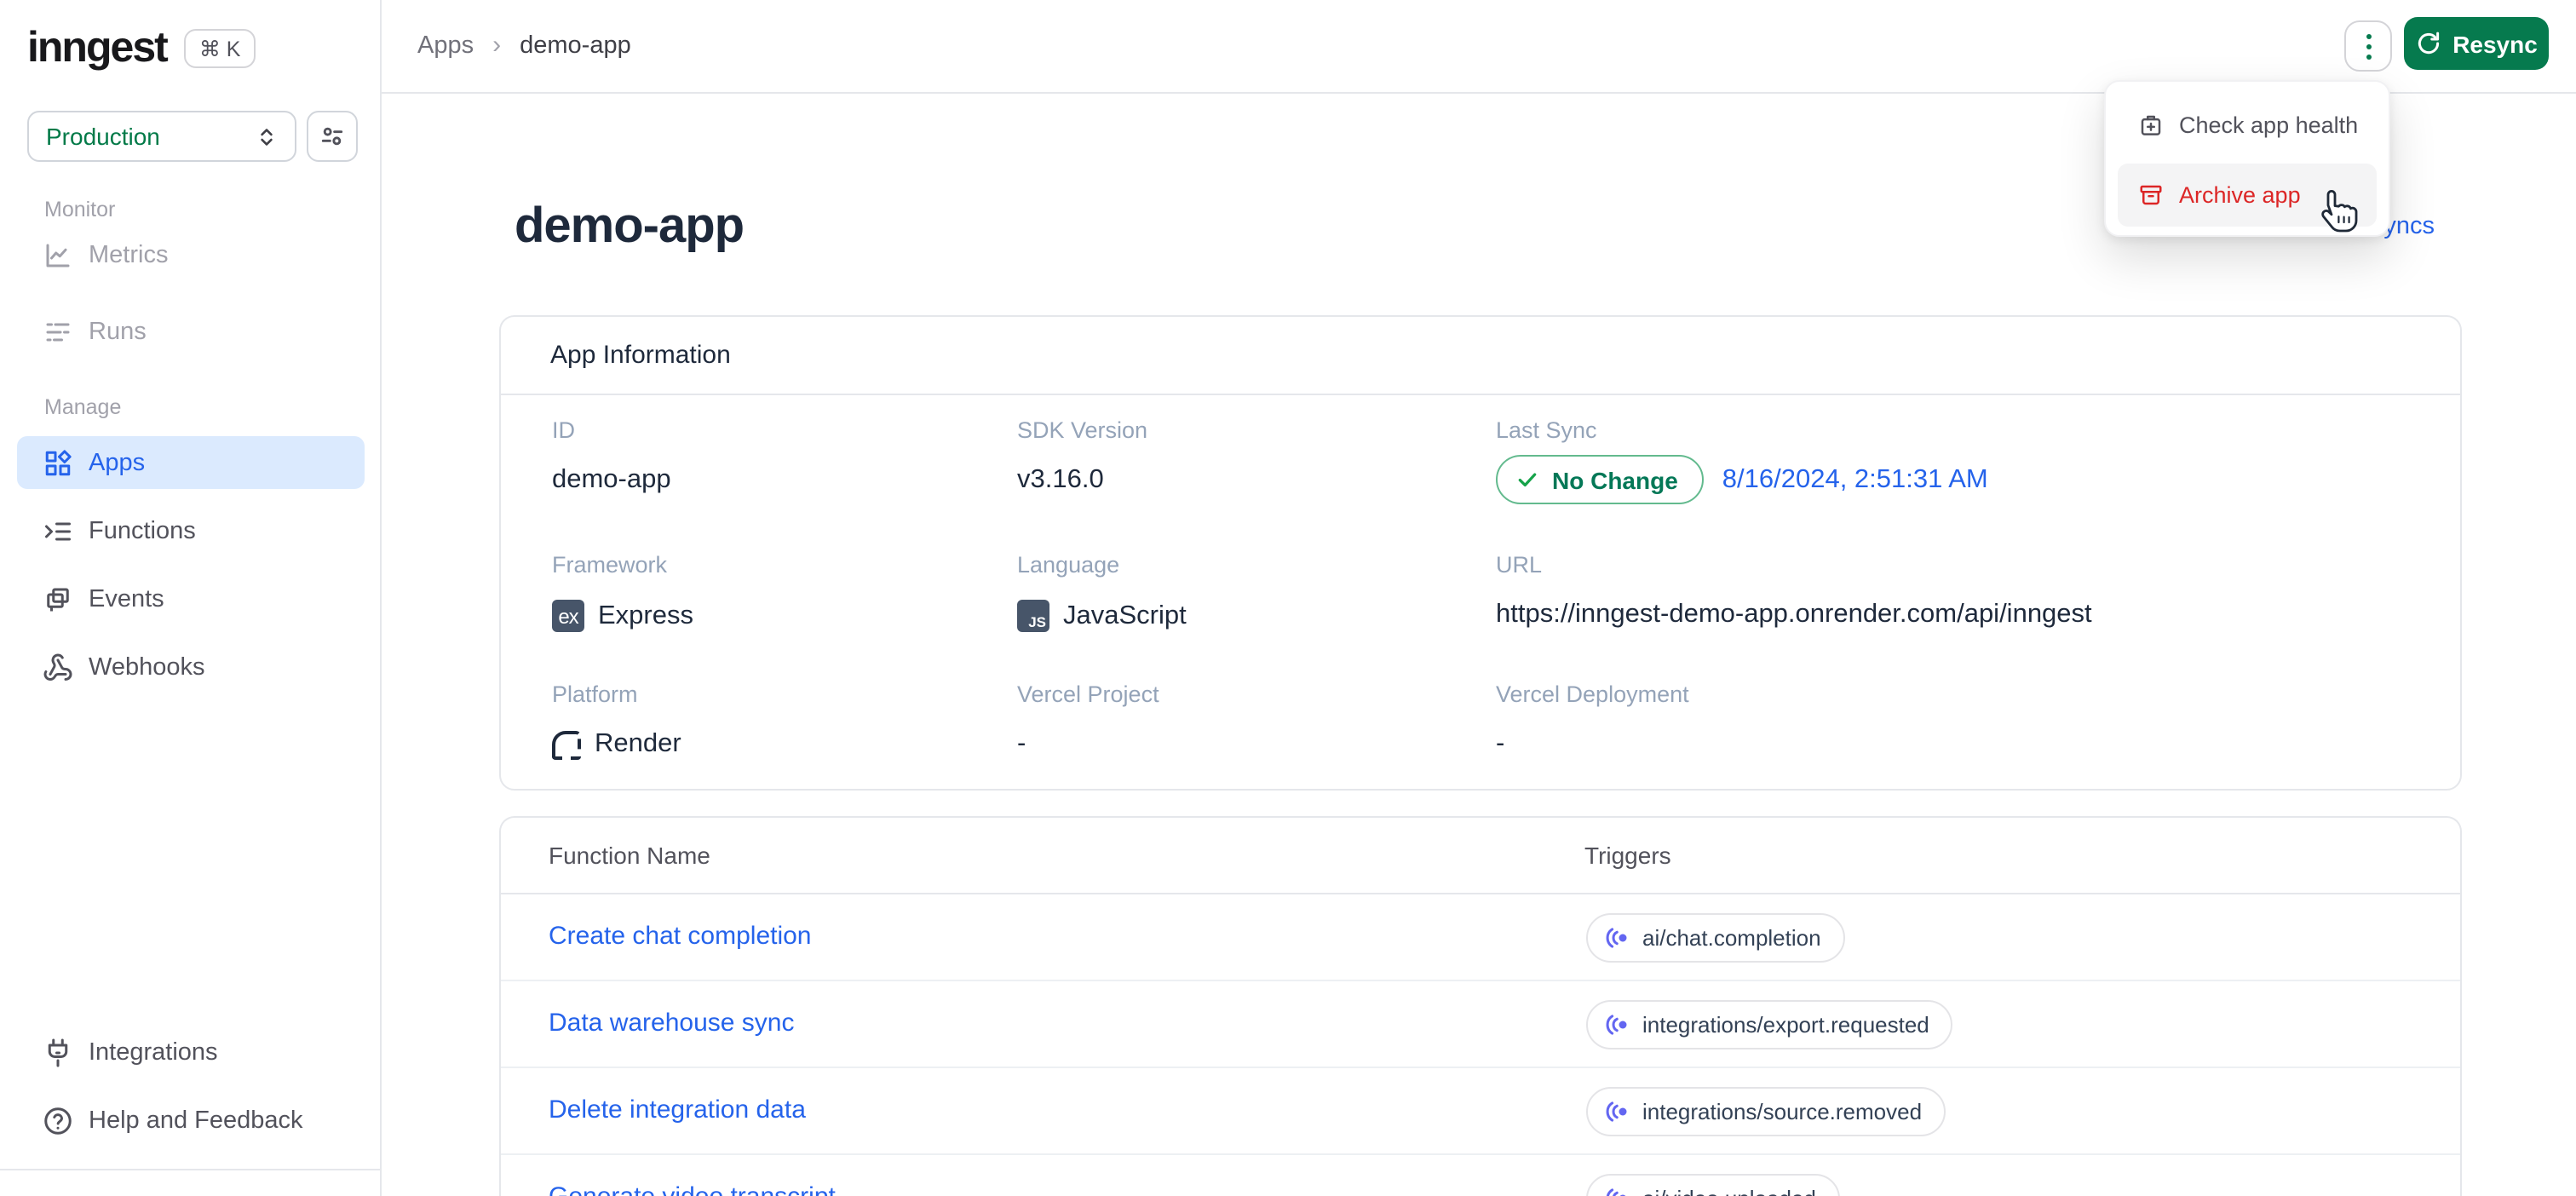 This screenshot has width=2576, height=1196. I want to click on ellipsis-vertical-icon, so click(2368, 36).